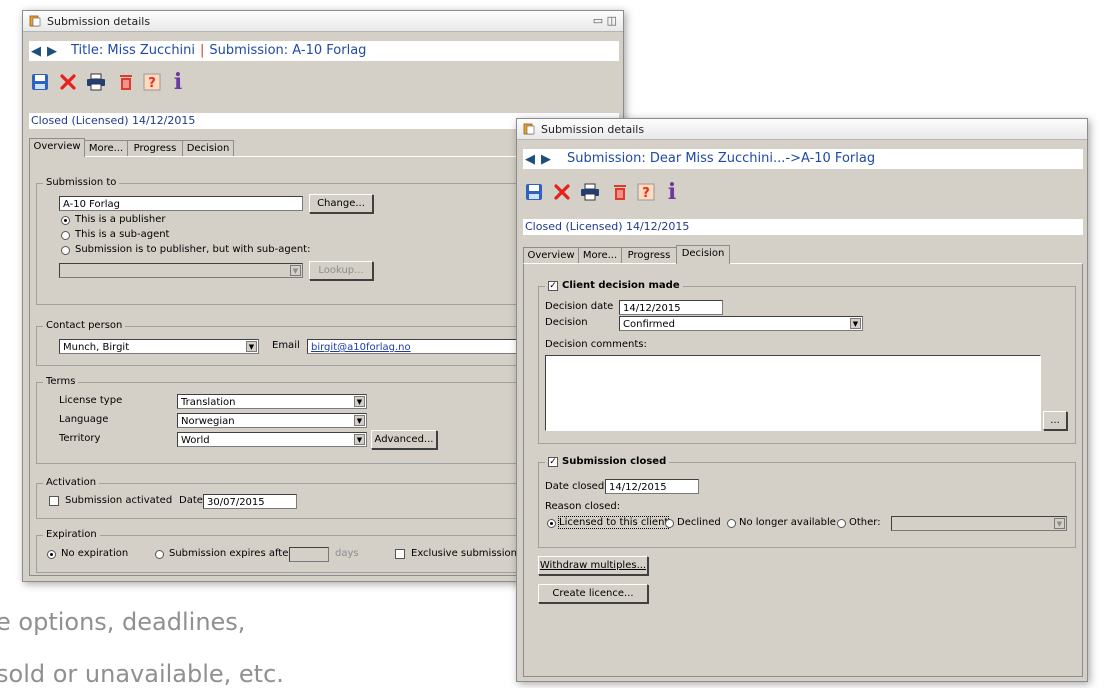 This screenshot has height=688, width=1114. What do you see at coordinates (250, 501) in the screenshot?
I see `activation-date-input: 30/07/2015` at bounding box center [250, 501].